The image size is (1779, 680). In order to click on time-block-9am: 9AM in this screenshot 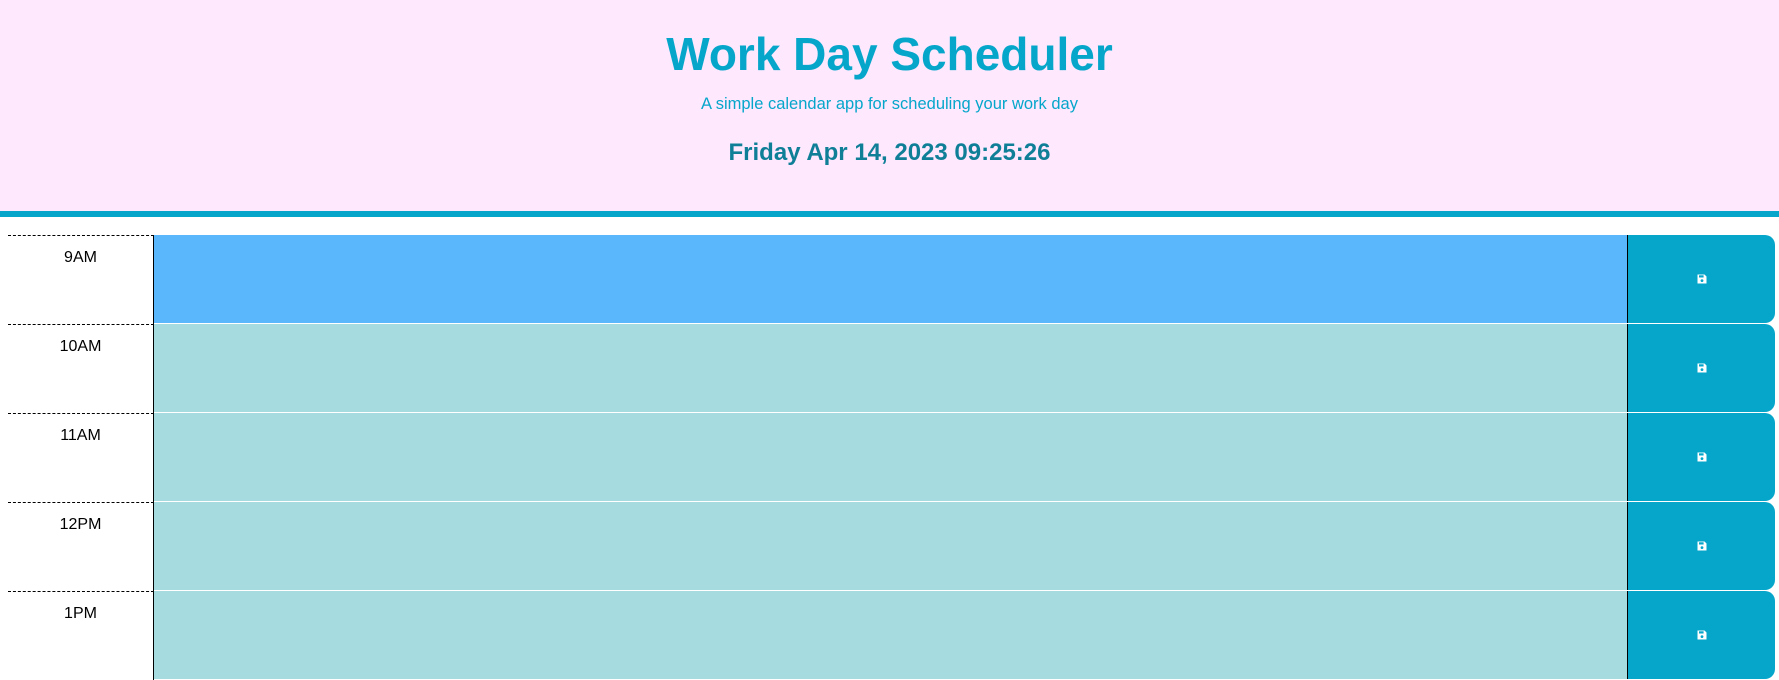, I will do `click(891, 279)`.